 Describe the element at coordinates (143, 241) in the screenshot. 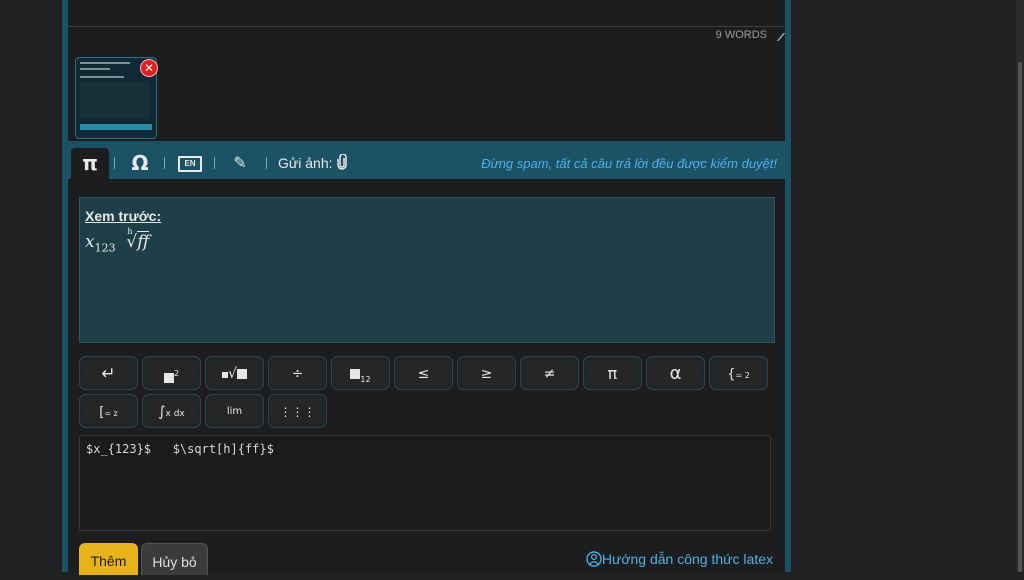

I see `root-body: ff` at that location.